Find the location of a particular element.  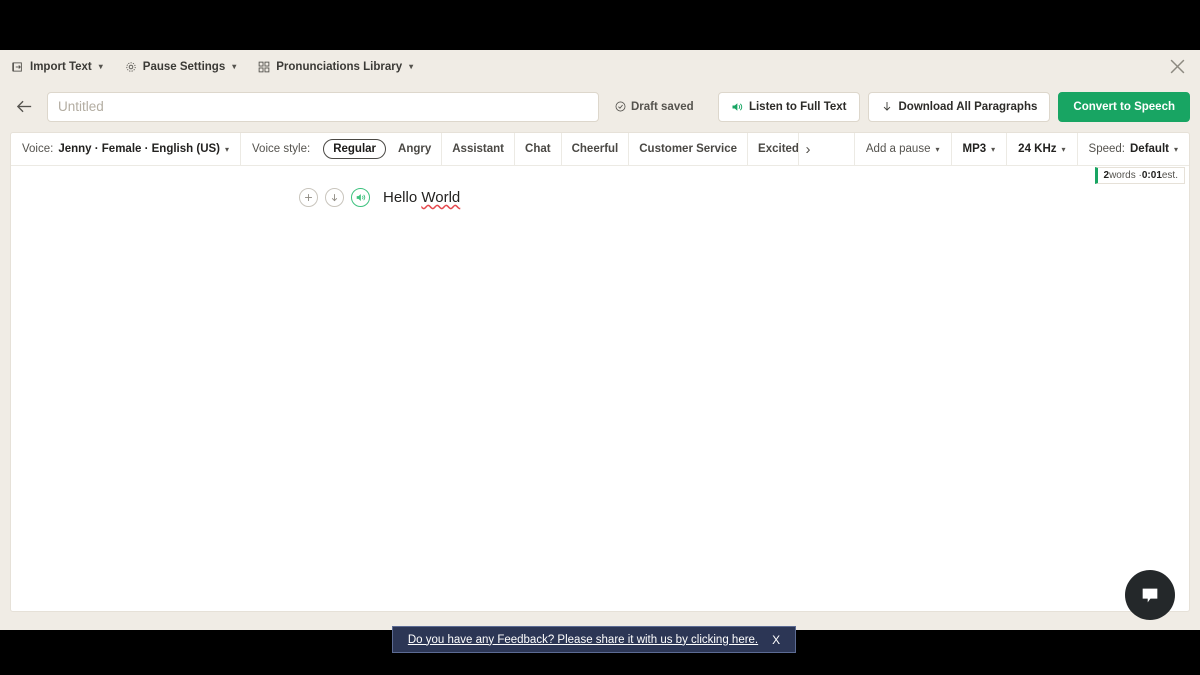

voice-style-next-icon: › is located at coordinates (808, 149).